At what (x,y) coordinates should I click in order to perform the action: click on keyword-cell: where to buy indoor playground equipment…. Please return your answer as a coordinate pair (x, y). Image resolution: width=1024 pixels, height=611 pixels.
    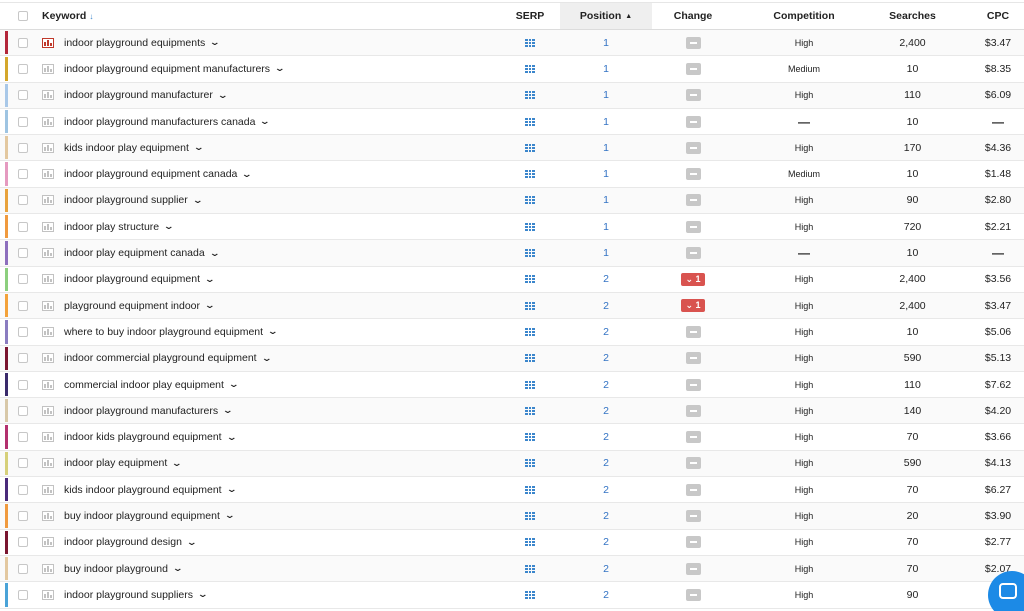
    Looking at the image, I should click on (279, 331).